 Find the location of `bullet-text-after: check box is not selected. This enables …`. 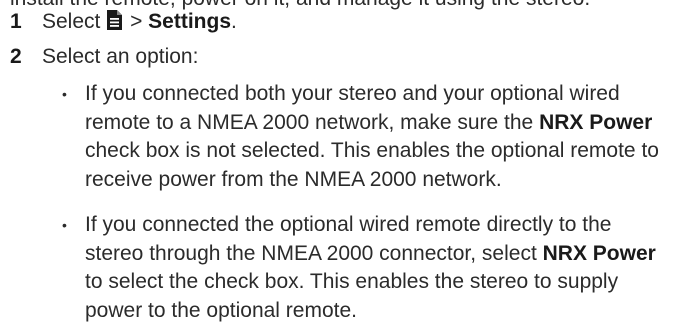

bullet-text-after: check box is not selected. This enables … is located at coordinates (372, 165).